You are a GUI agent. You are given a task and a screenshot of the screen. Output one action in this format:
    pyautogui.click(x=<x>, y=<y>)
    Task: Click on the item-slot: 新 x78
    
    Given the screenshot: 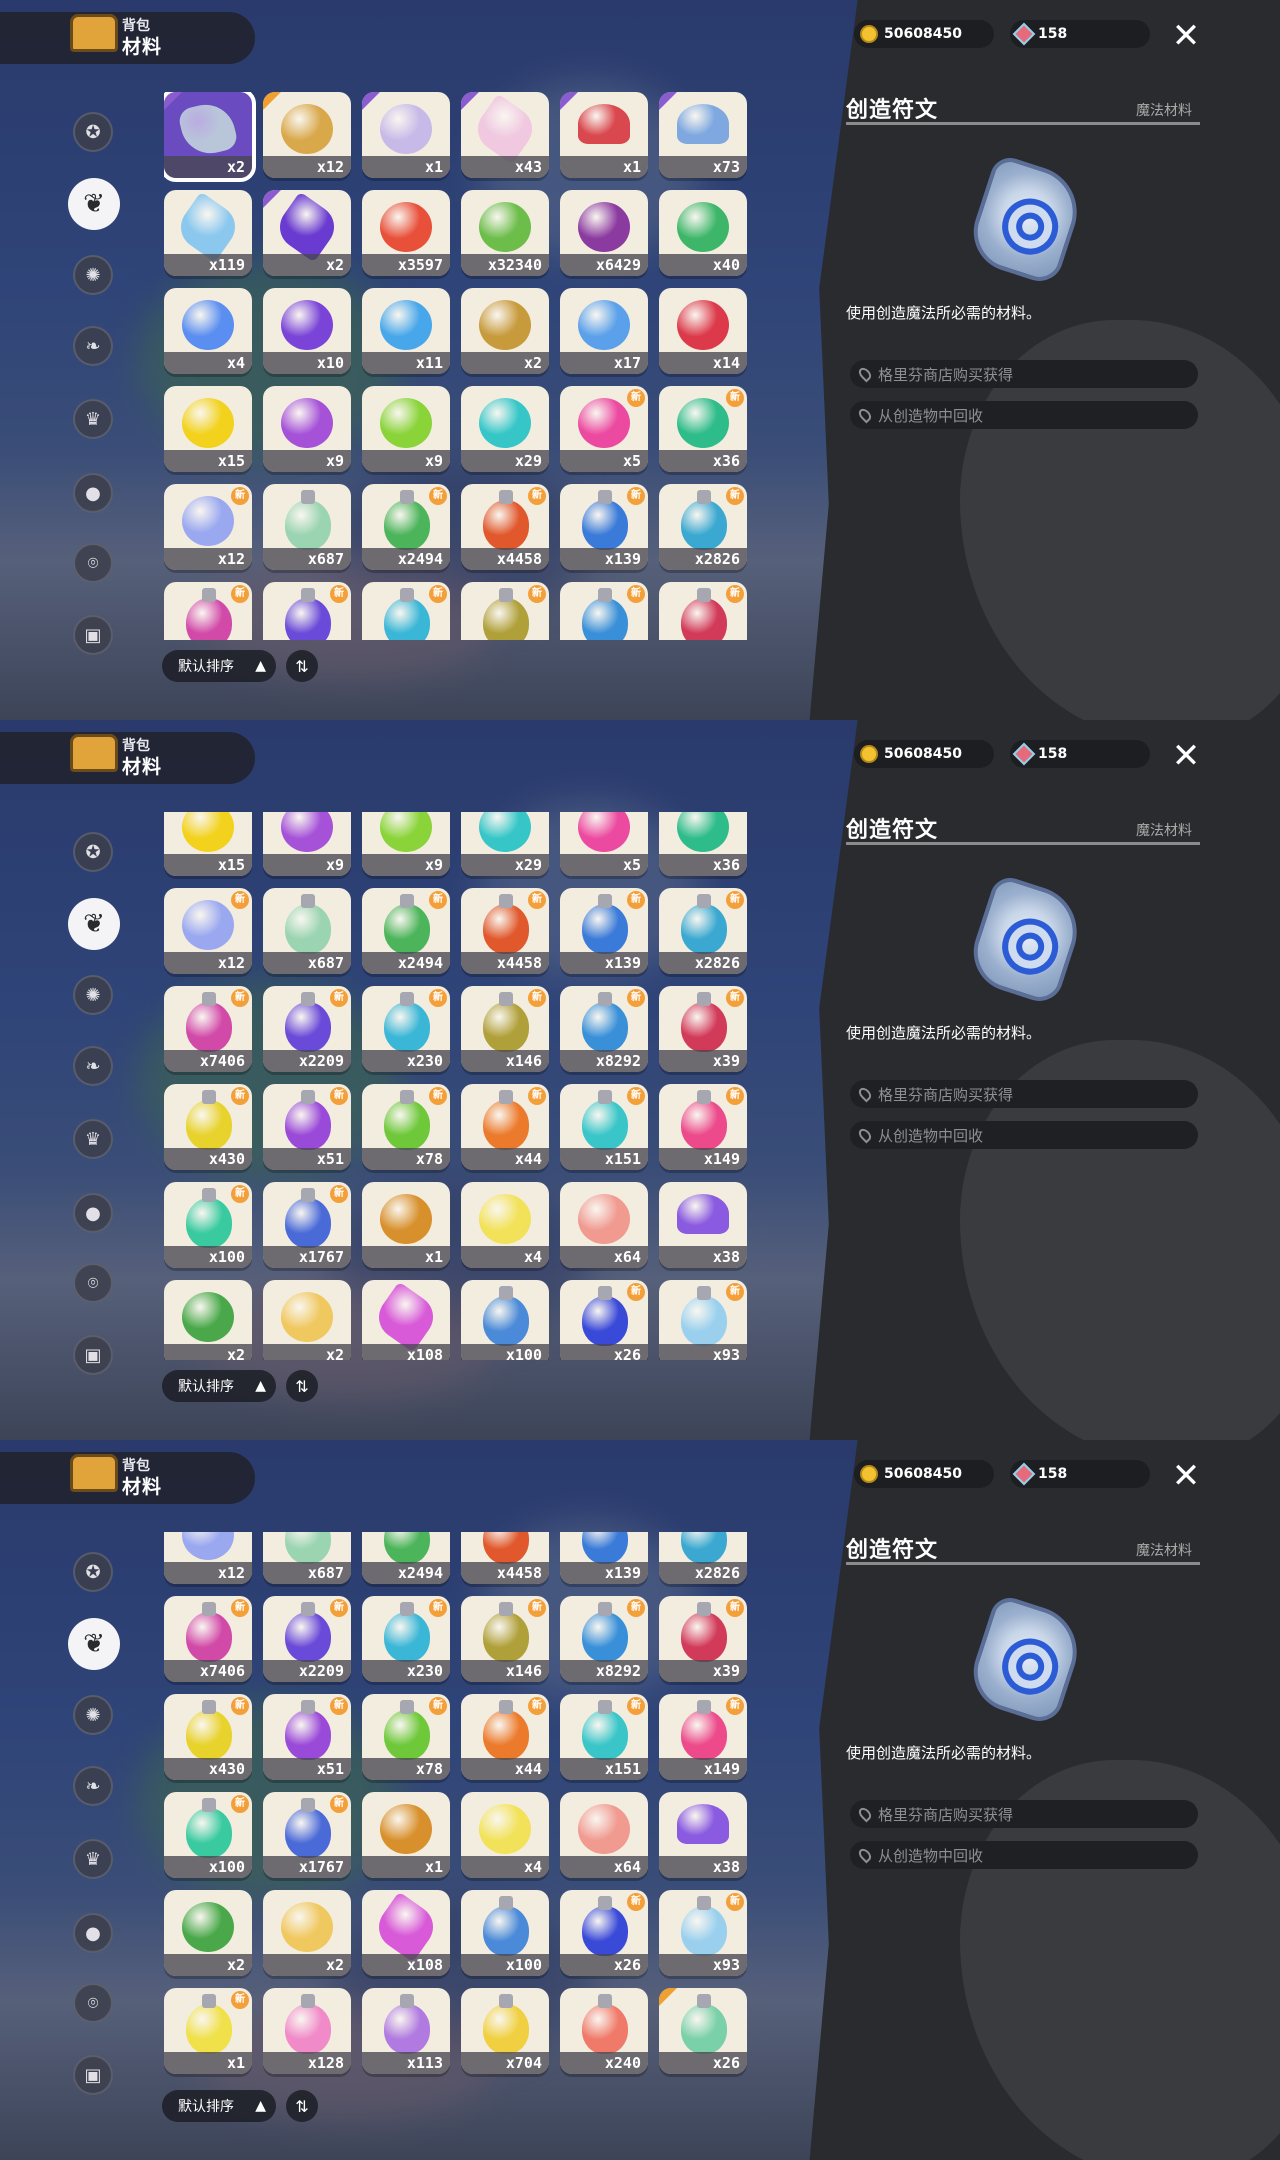 What is the action you would take?
    pyautogui.click(x=406, y=1737)
    